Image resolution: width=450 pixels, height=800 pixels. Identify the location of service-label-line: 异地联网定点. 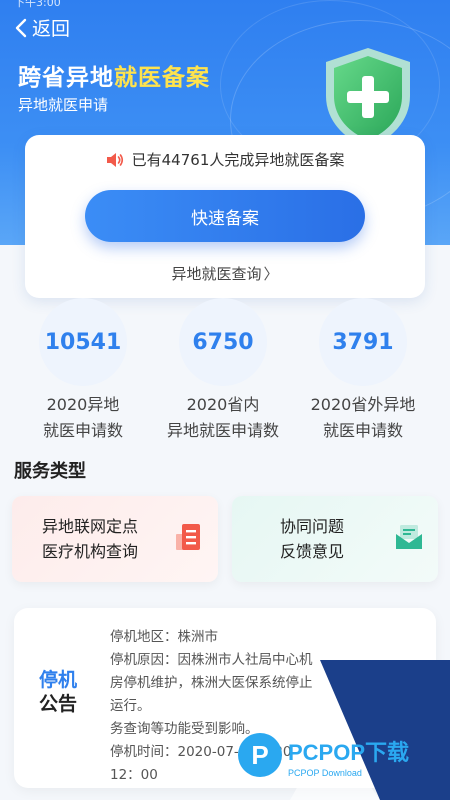
(90, 526).